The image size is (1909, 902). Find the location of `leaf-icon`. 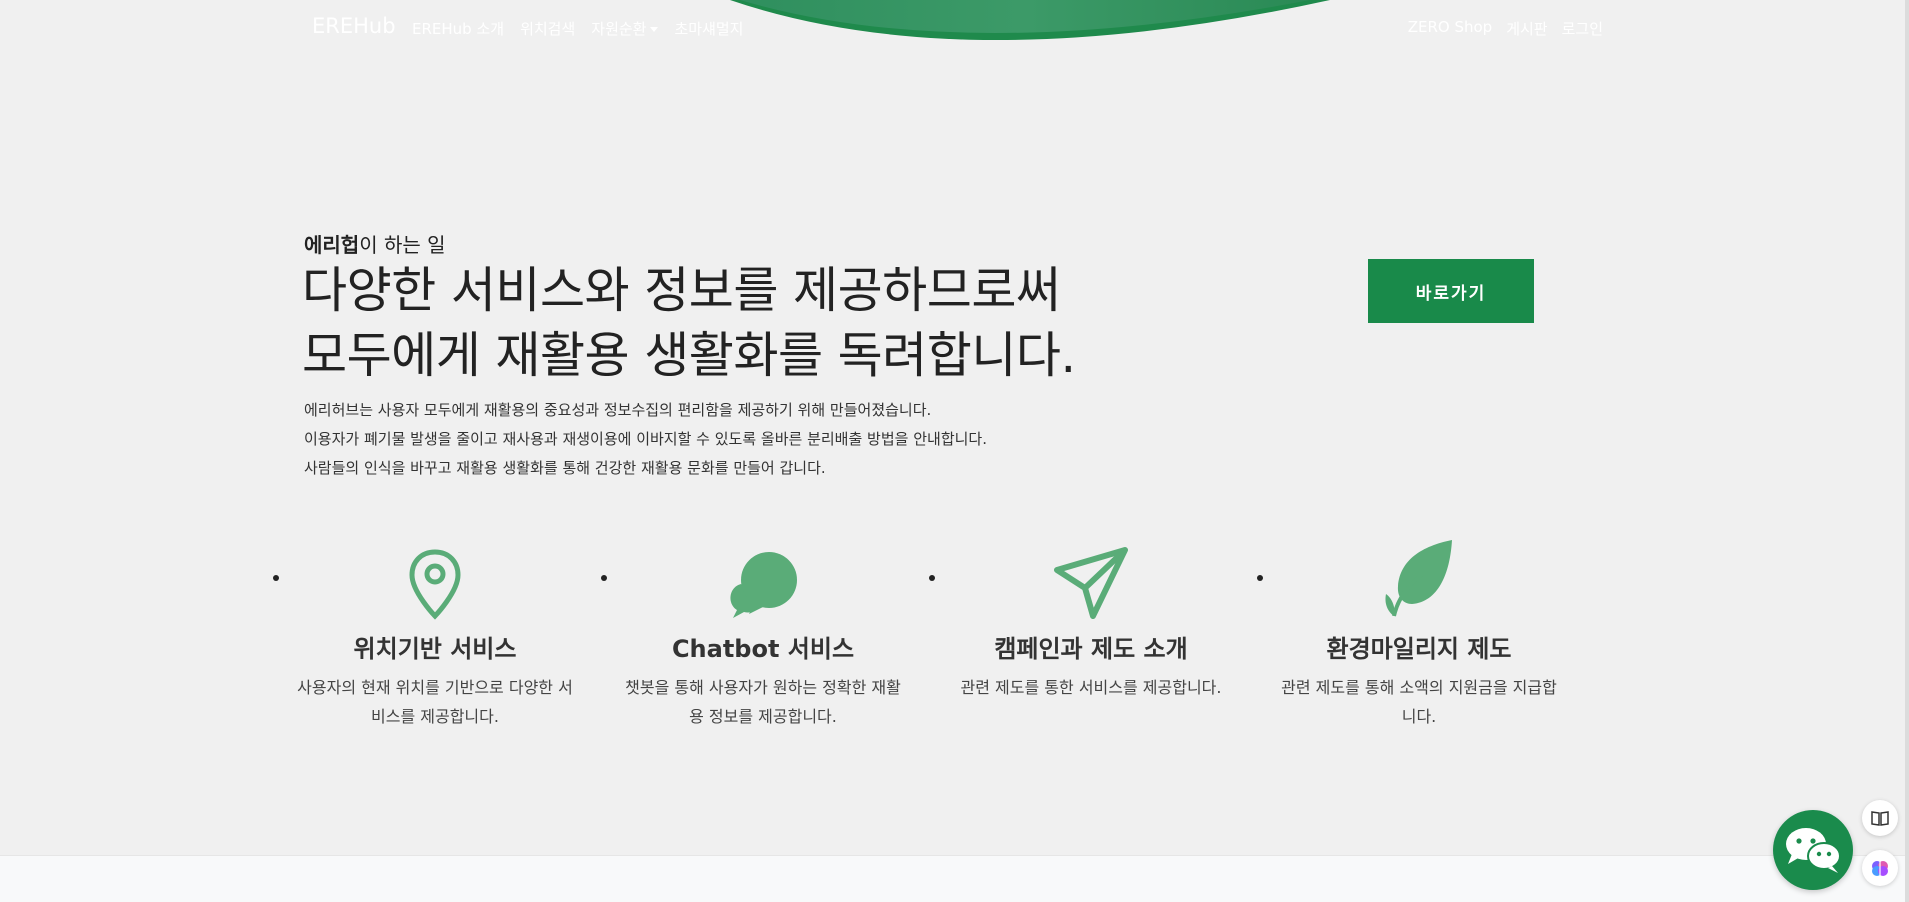

leaf-icon is located at coordinates (1419, 580).